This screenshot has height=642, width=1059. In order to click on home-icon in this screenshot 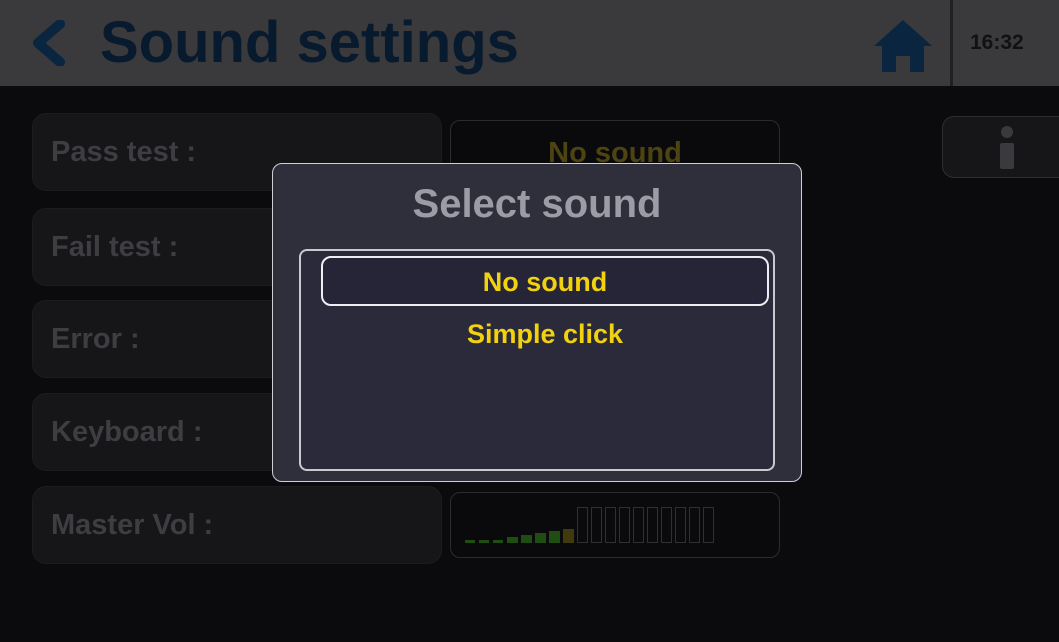, I will do `click(903, 46)`.